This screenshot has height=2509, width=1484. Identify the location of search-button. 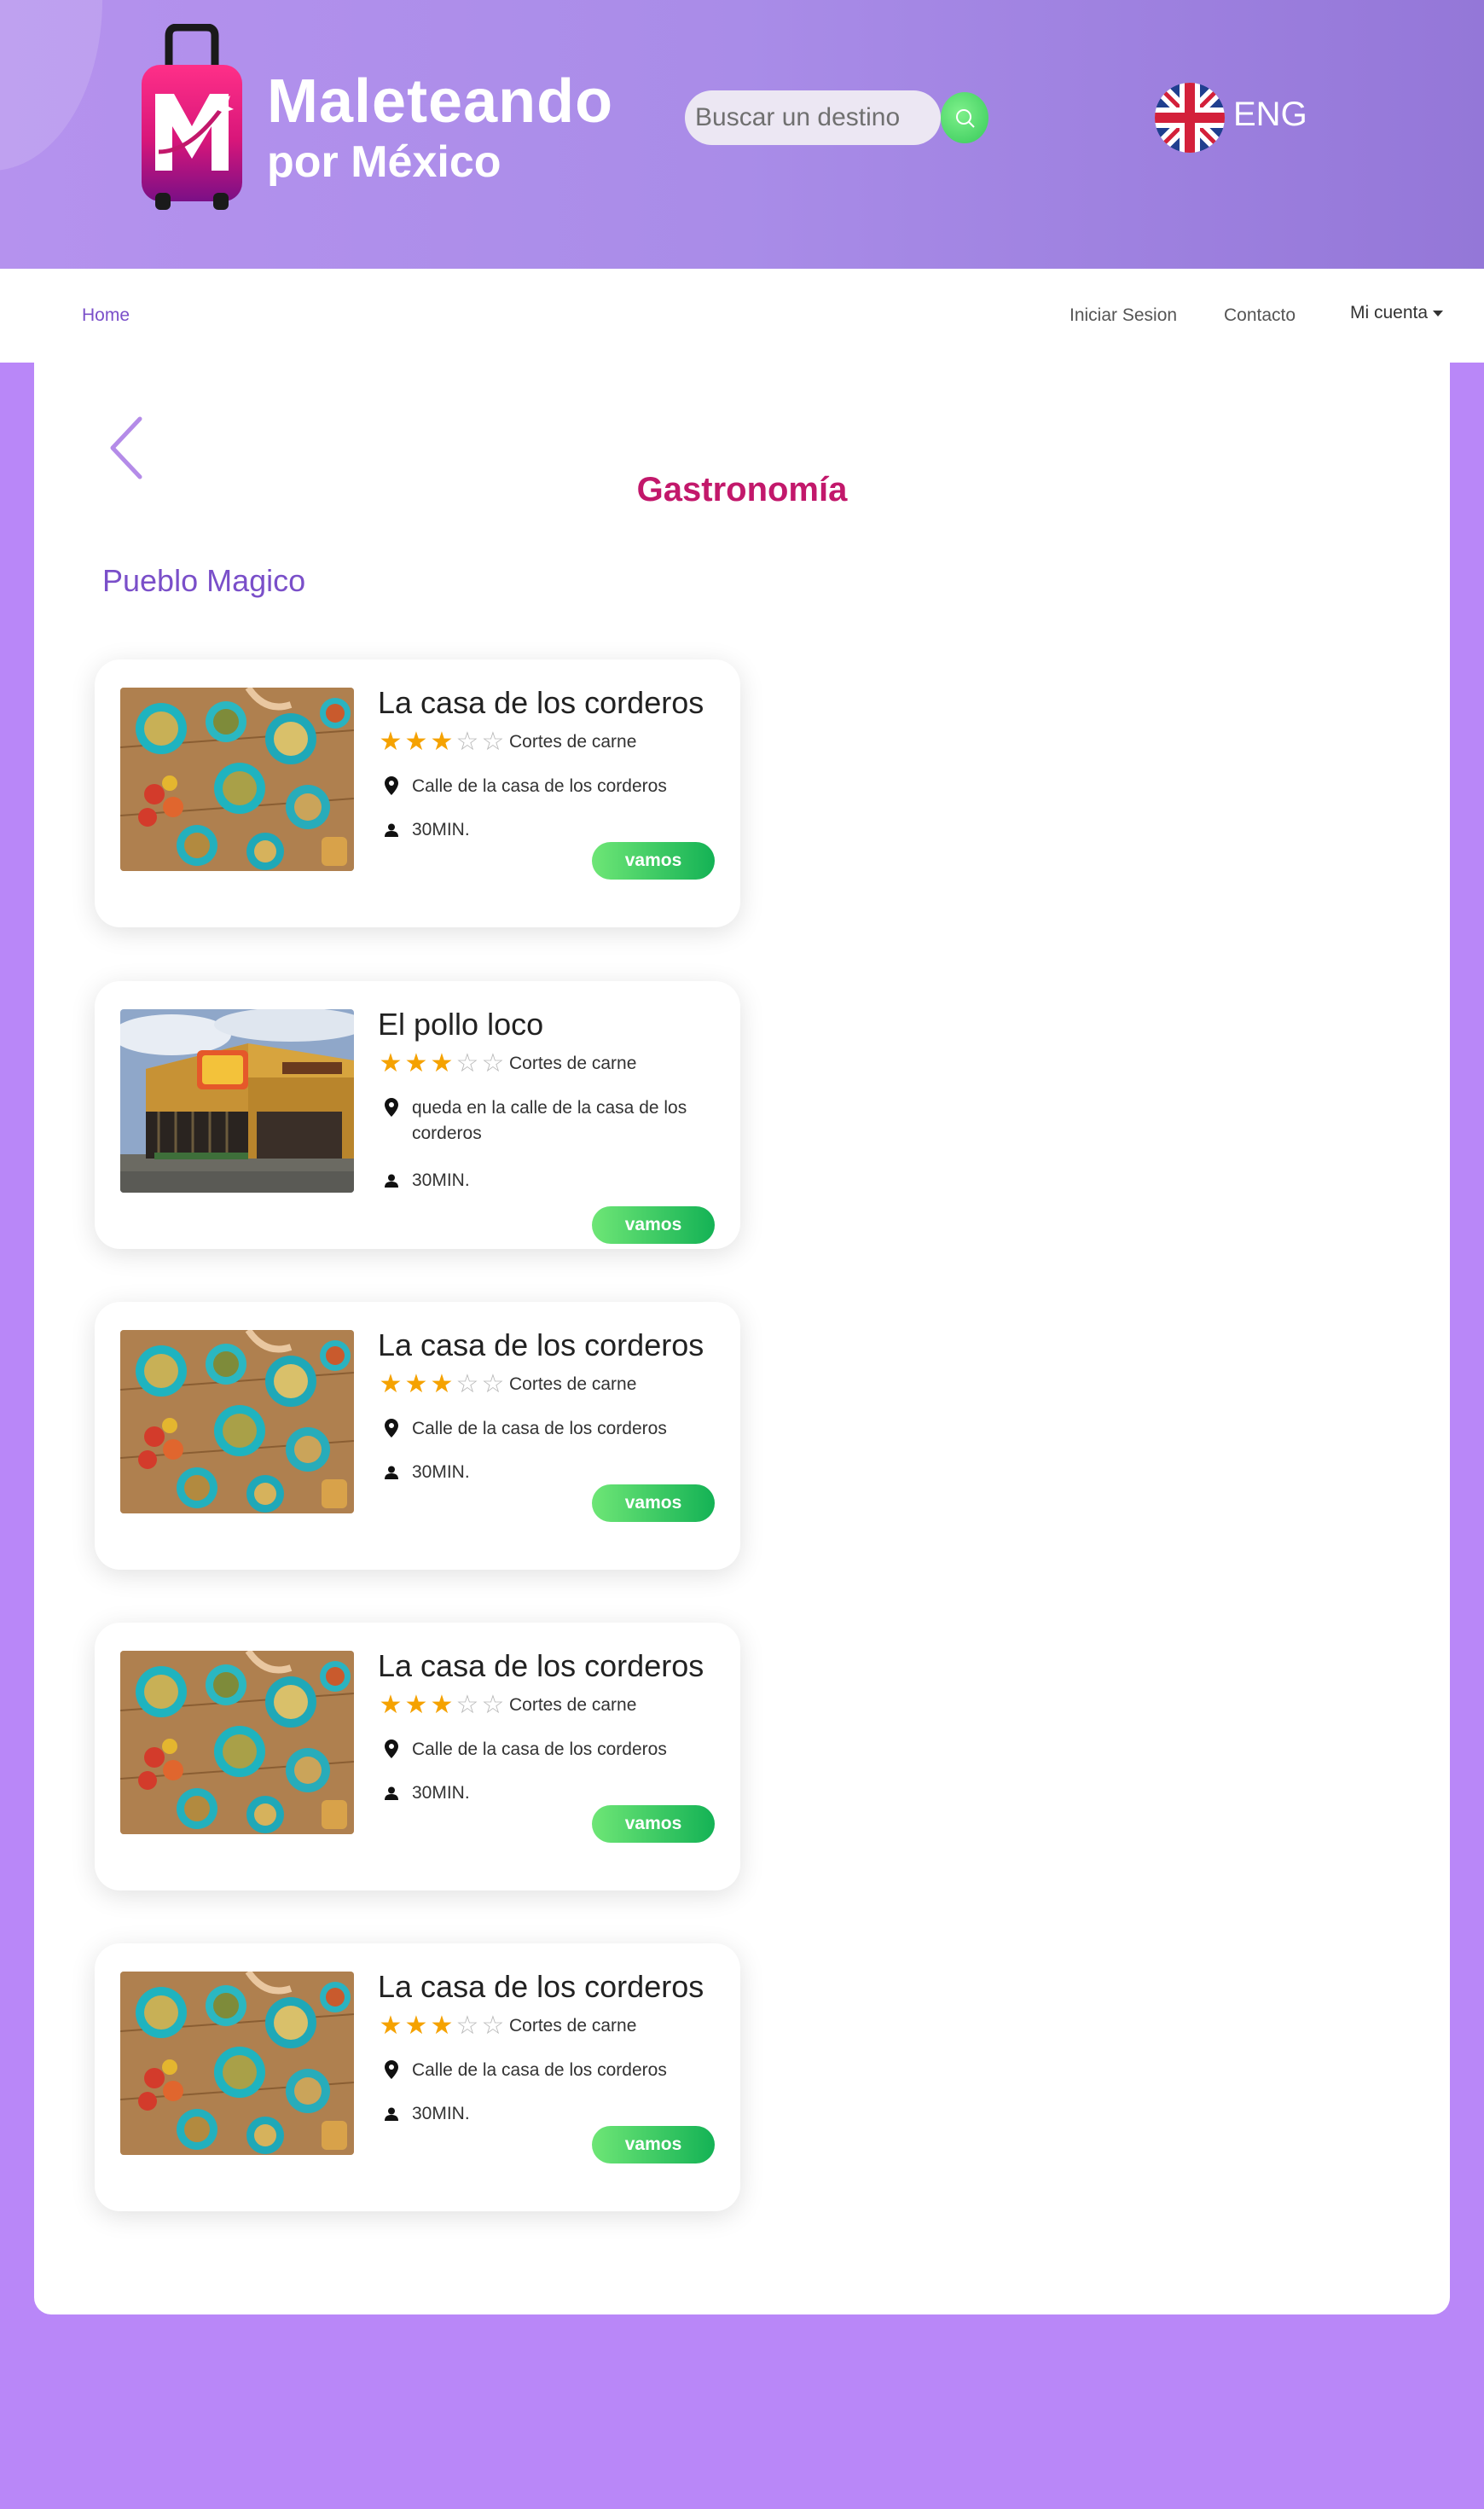
(964, 118).